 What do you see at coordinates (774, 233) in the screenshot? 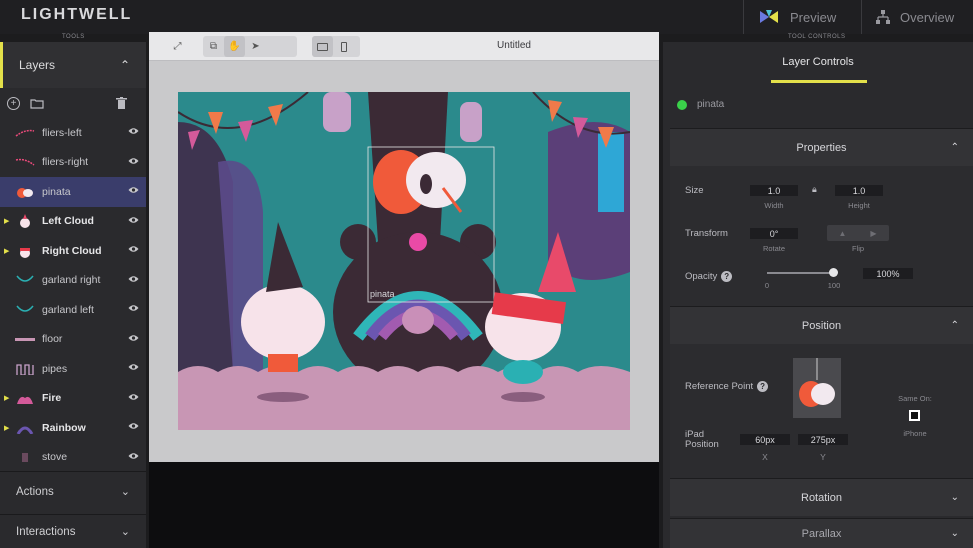
I see `rotate-field: 0°` at bounding box center [774, 233].